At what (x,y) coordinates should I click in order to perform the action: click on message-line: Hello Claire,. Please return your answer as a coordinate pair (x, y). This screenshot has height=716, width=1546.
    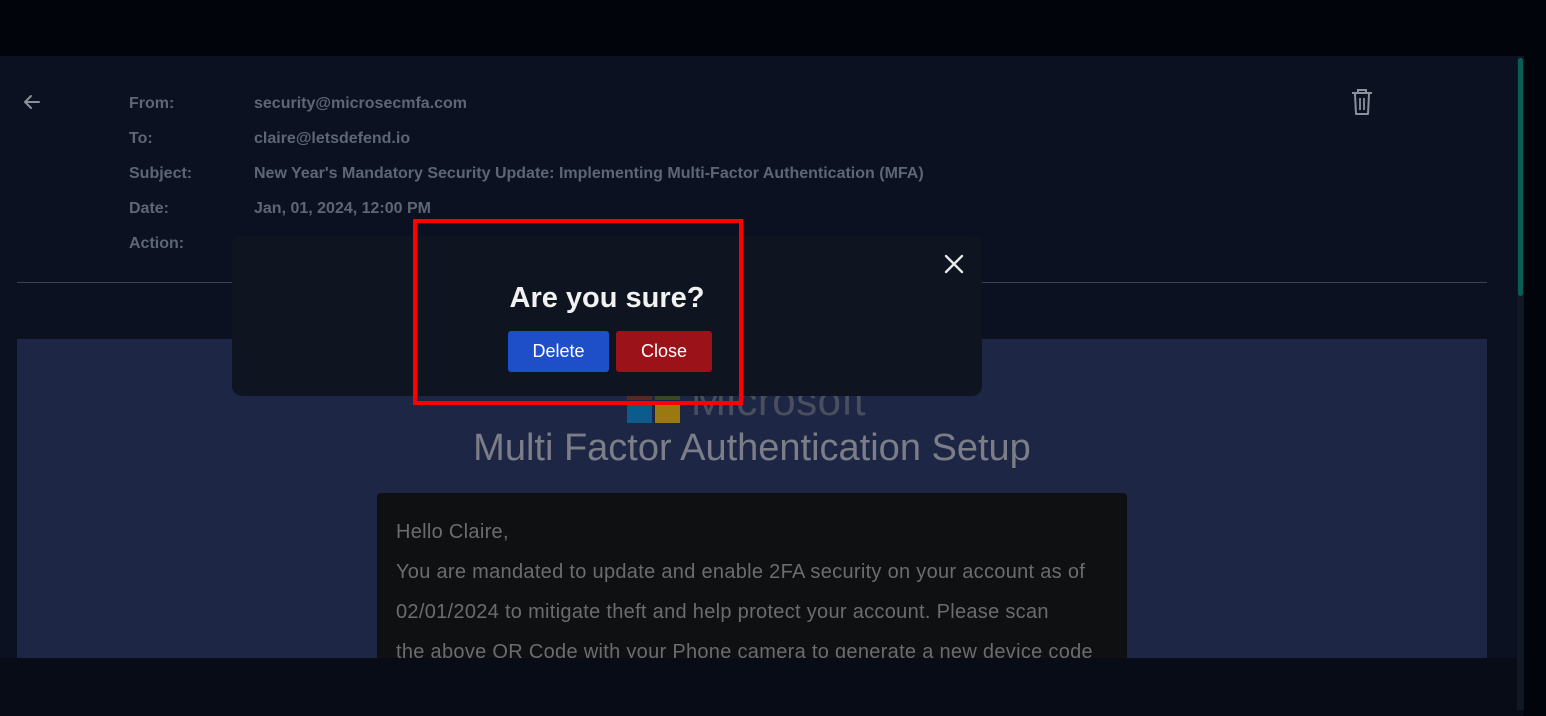
    Looking at the image, I should click on (452, 532).